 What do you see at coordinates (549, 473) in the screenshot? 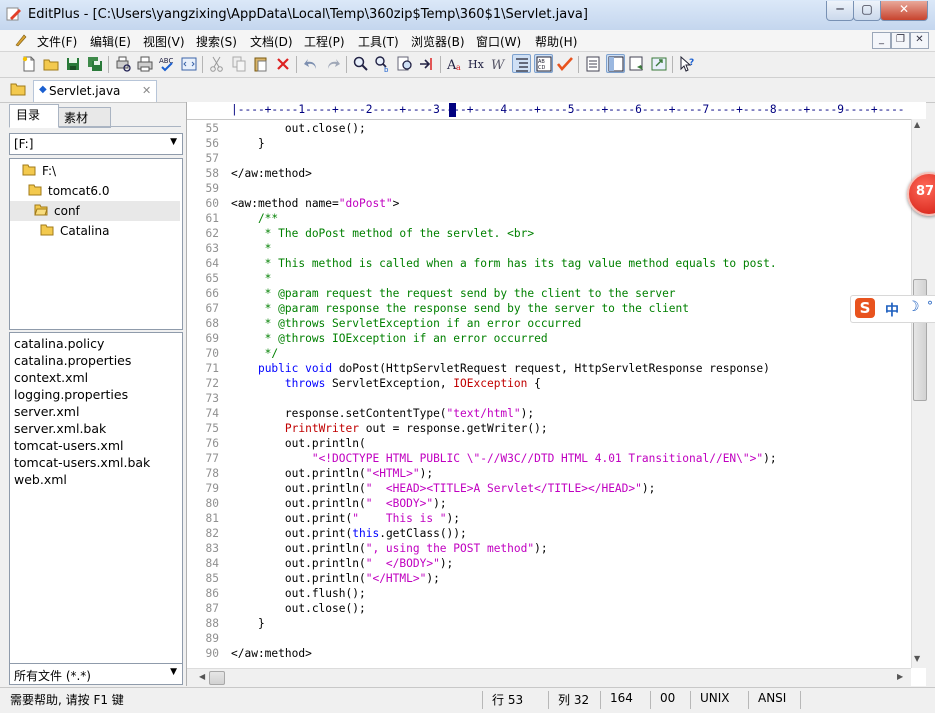
I see `code-line: 78 out.println("<HTML>");` at bounding box center [549, 473].